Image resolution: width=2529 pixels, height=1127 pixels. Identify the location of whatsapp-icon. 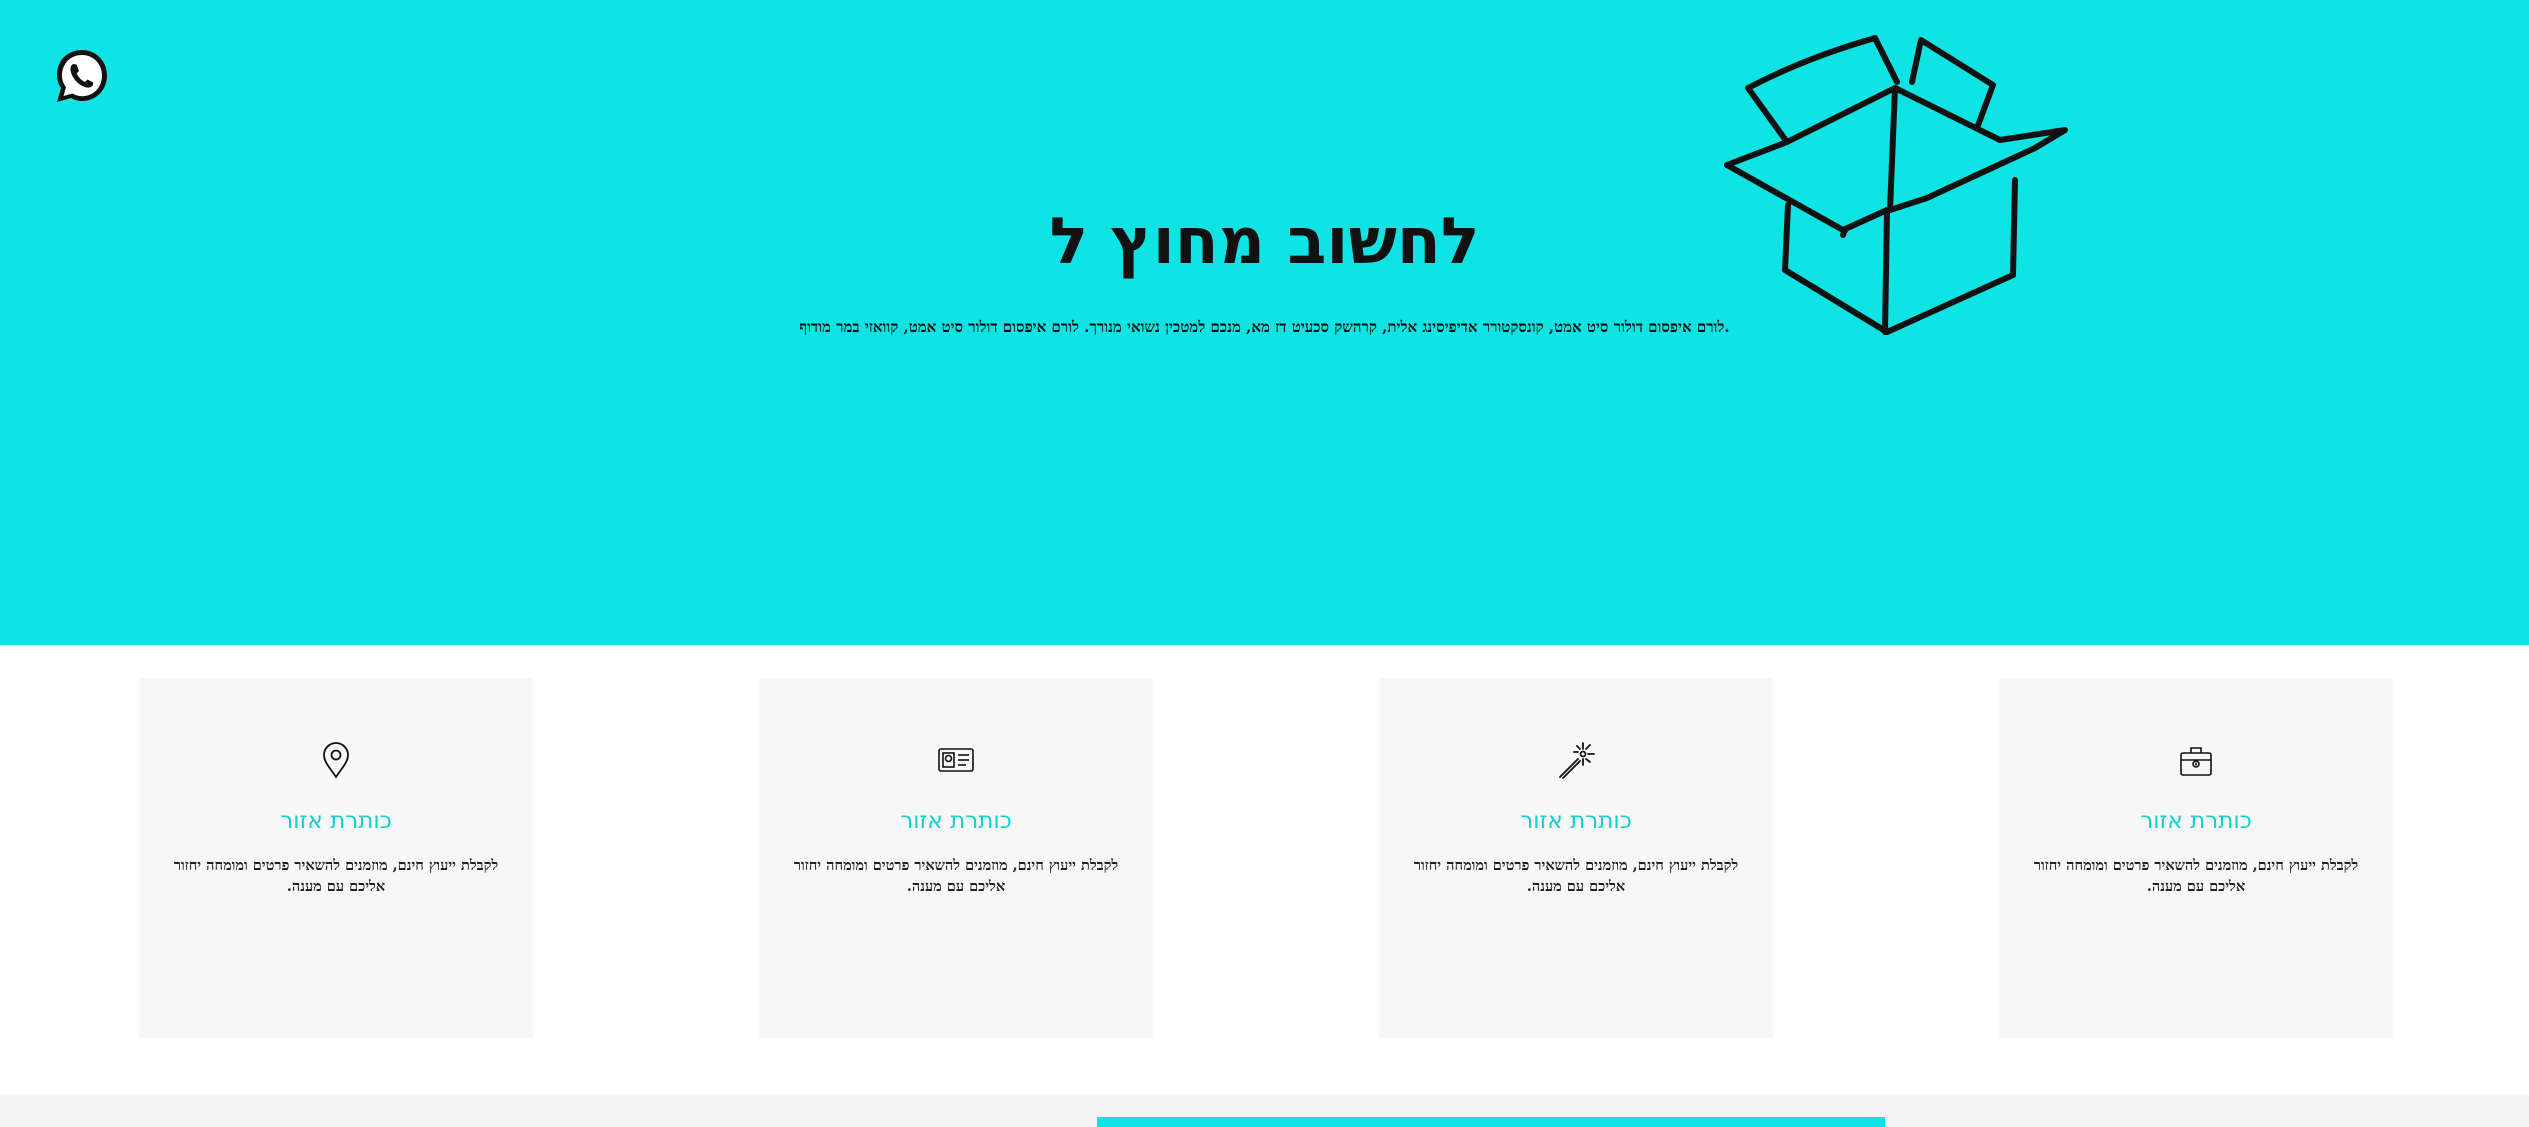
(82, 76).